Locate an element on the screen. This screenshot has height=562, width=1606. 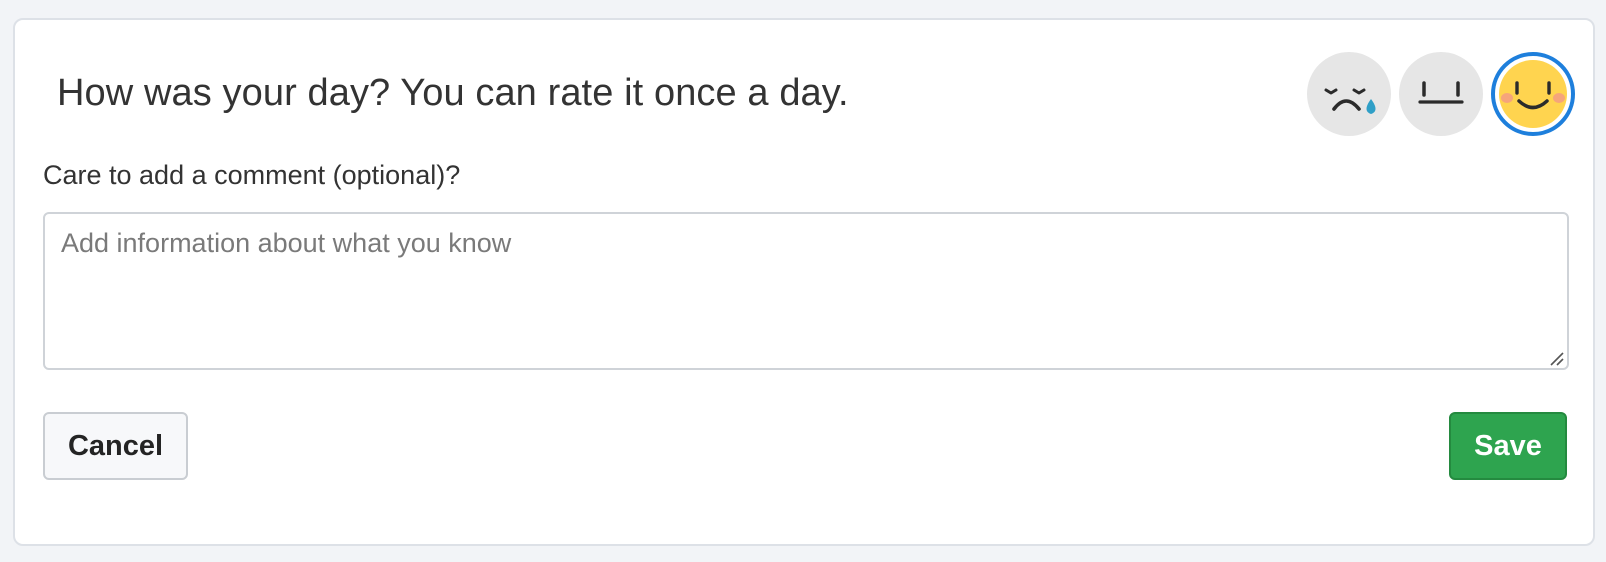
neutral-face-icon is located at coordinates (1441, 94).